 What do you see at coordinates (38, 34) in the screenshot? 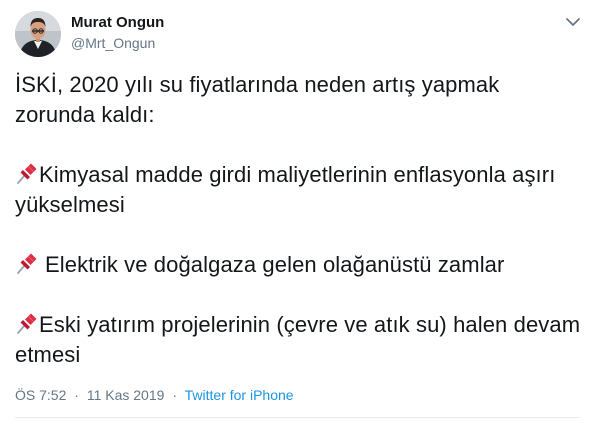
I see `avatar` at bounding box center [38, 34].